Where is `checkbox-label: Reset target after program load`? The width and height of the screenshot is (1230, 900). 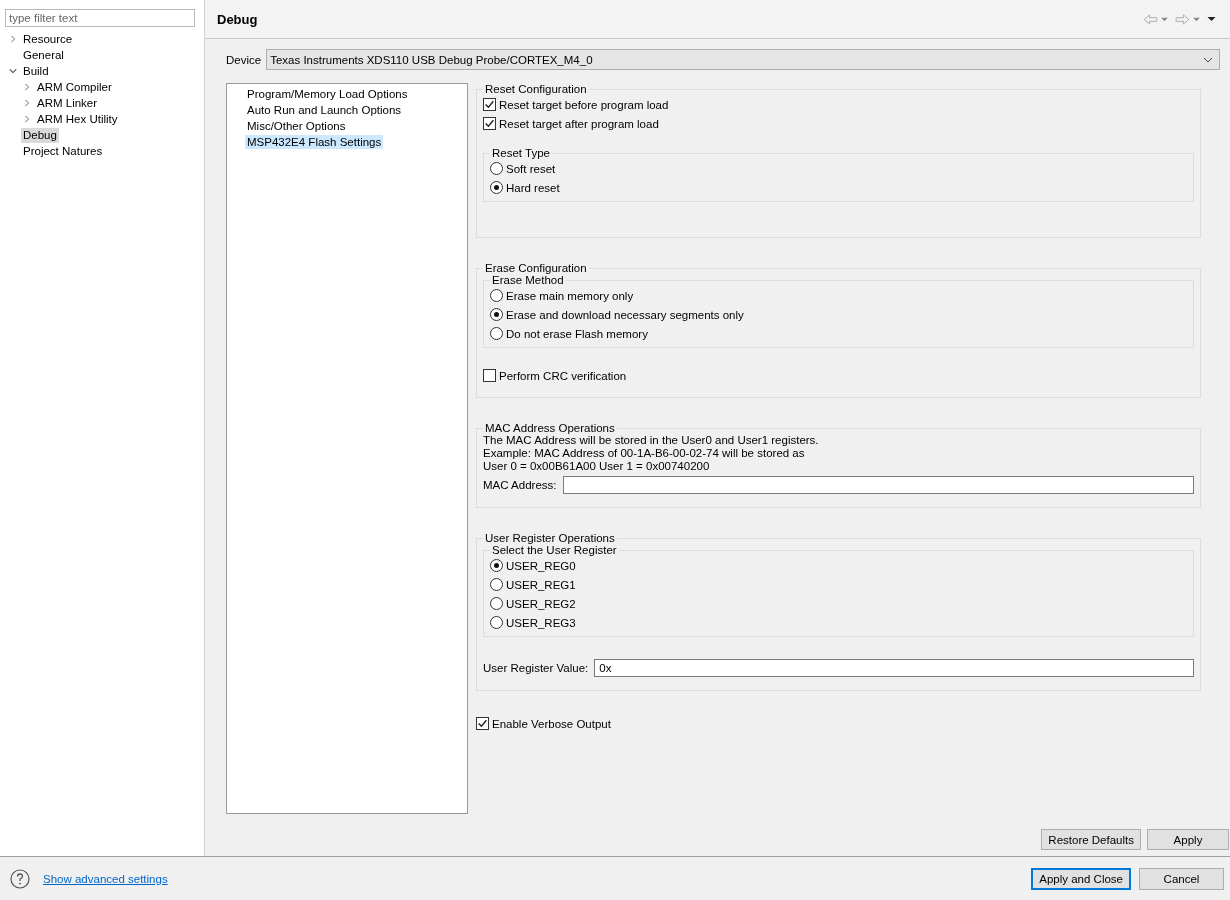 checkbox-label: Reset target after program load is located at coordinates (579, 123).